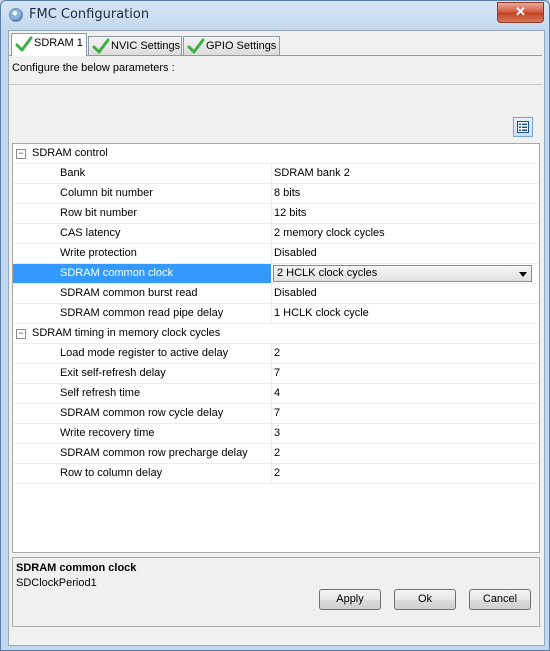  What do you see at coordinates (154, 453) in the screenshot?
I see `param-name: SDRAM common row precharge delay` at bounding box center [154, 453].